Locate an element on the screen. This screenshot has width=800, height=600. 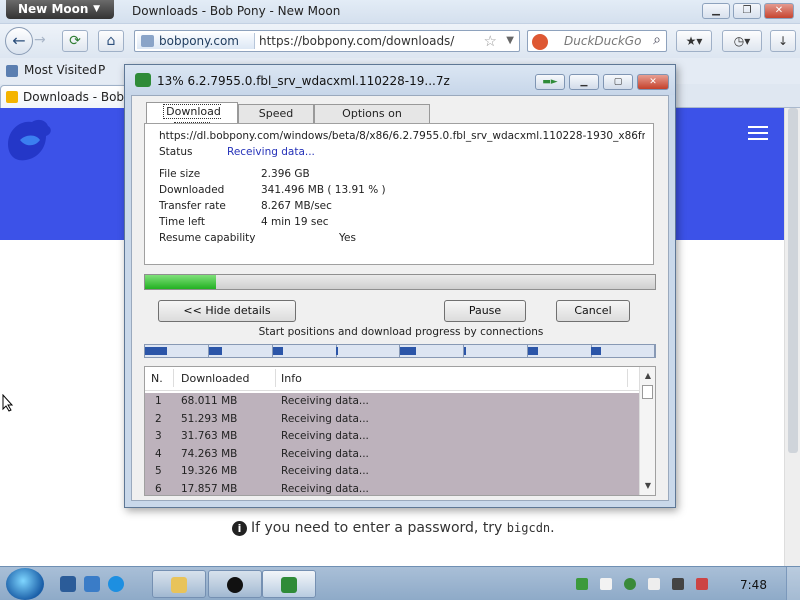
show-desktop-button is located at coordinates (793, 583).